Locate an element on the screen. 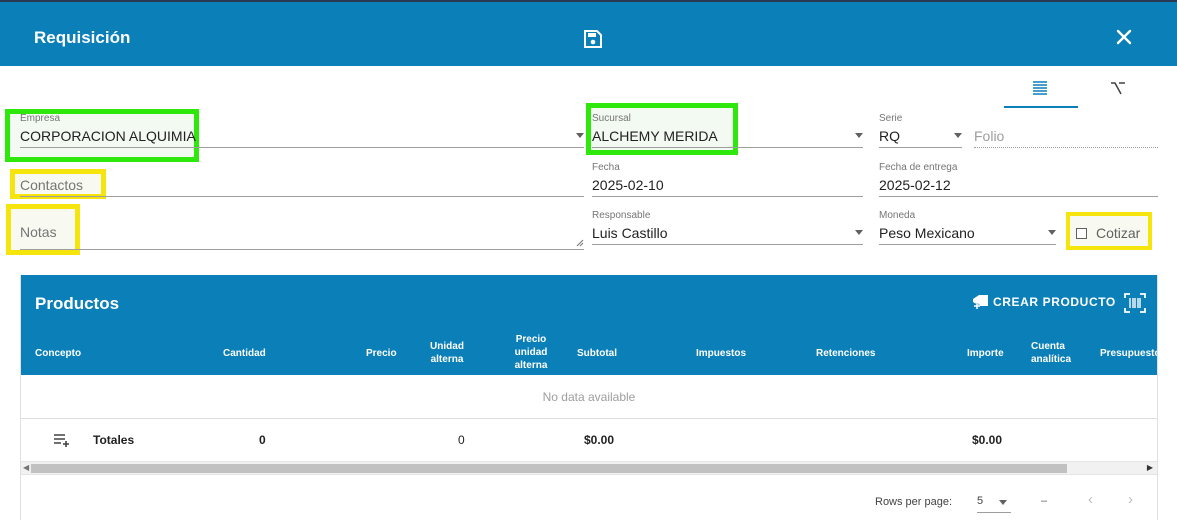 This screenshot has width=1177, height=520. products-title: Productos is located at coordinates (77, 303).